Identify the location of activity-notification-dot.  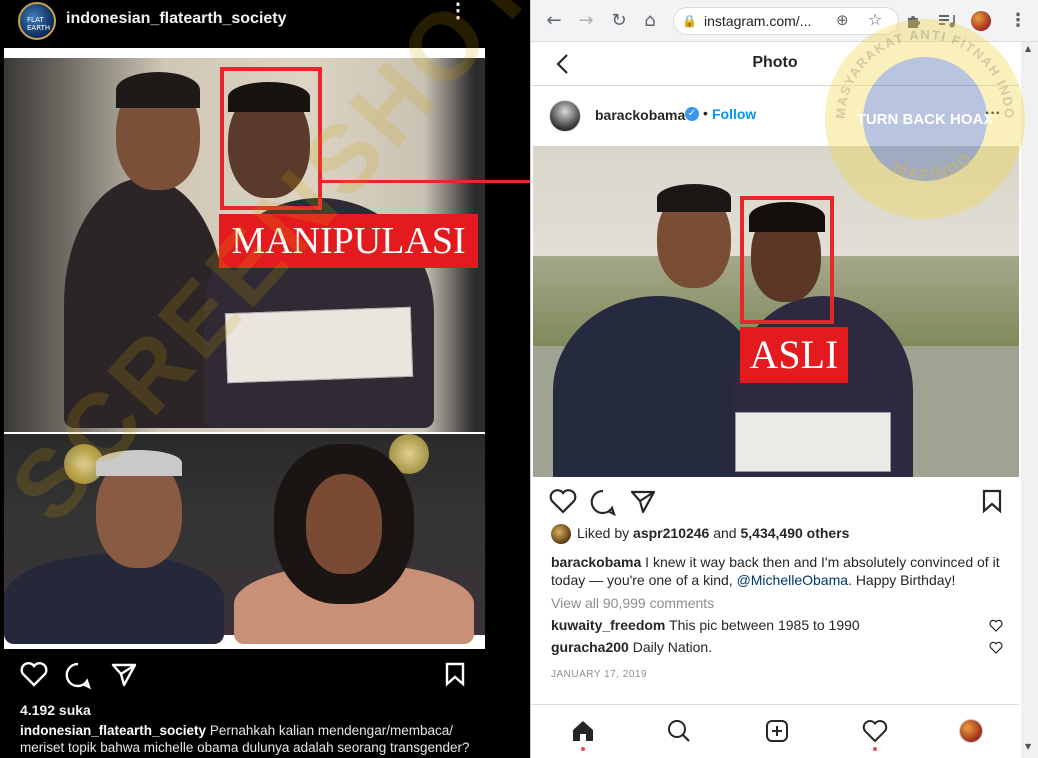
(875, 749).